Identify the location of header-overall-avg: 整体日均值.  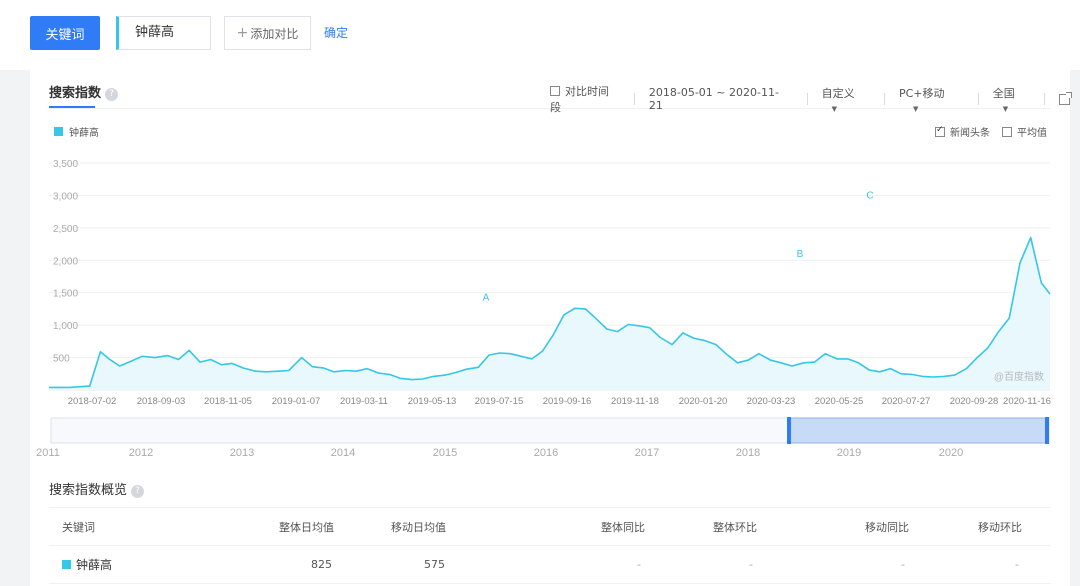
(306, 527).